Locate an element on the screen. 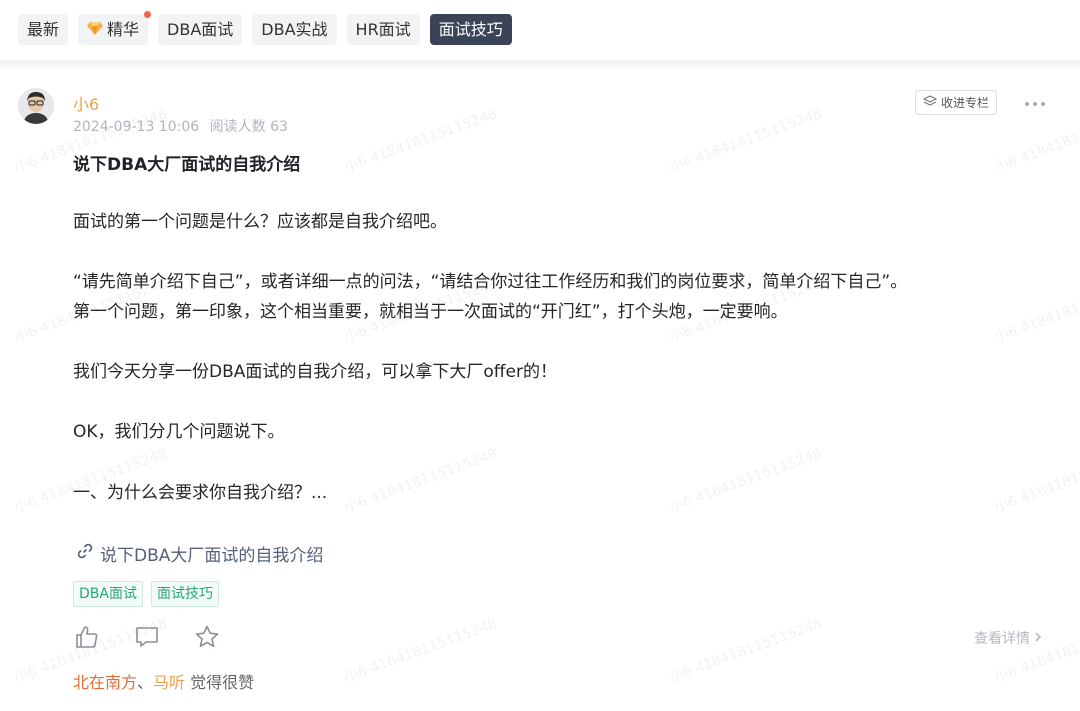 The height and width of the screenshot is (711, 1080). likes-summary: 北在南方、马听 觉得很赞 is located at coordinates (163, 681).